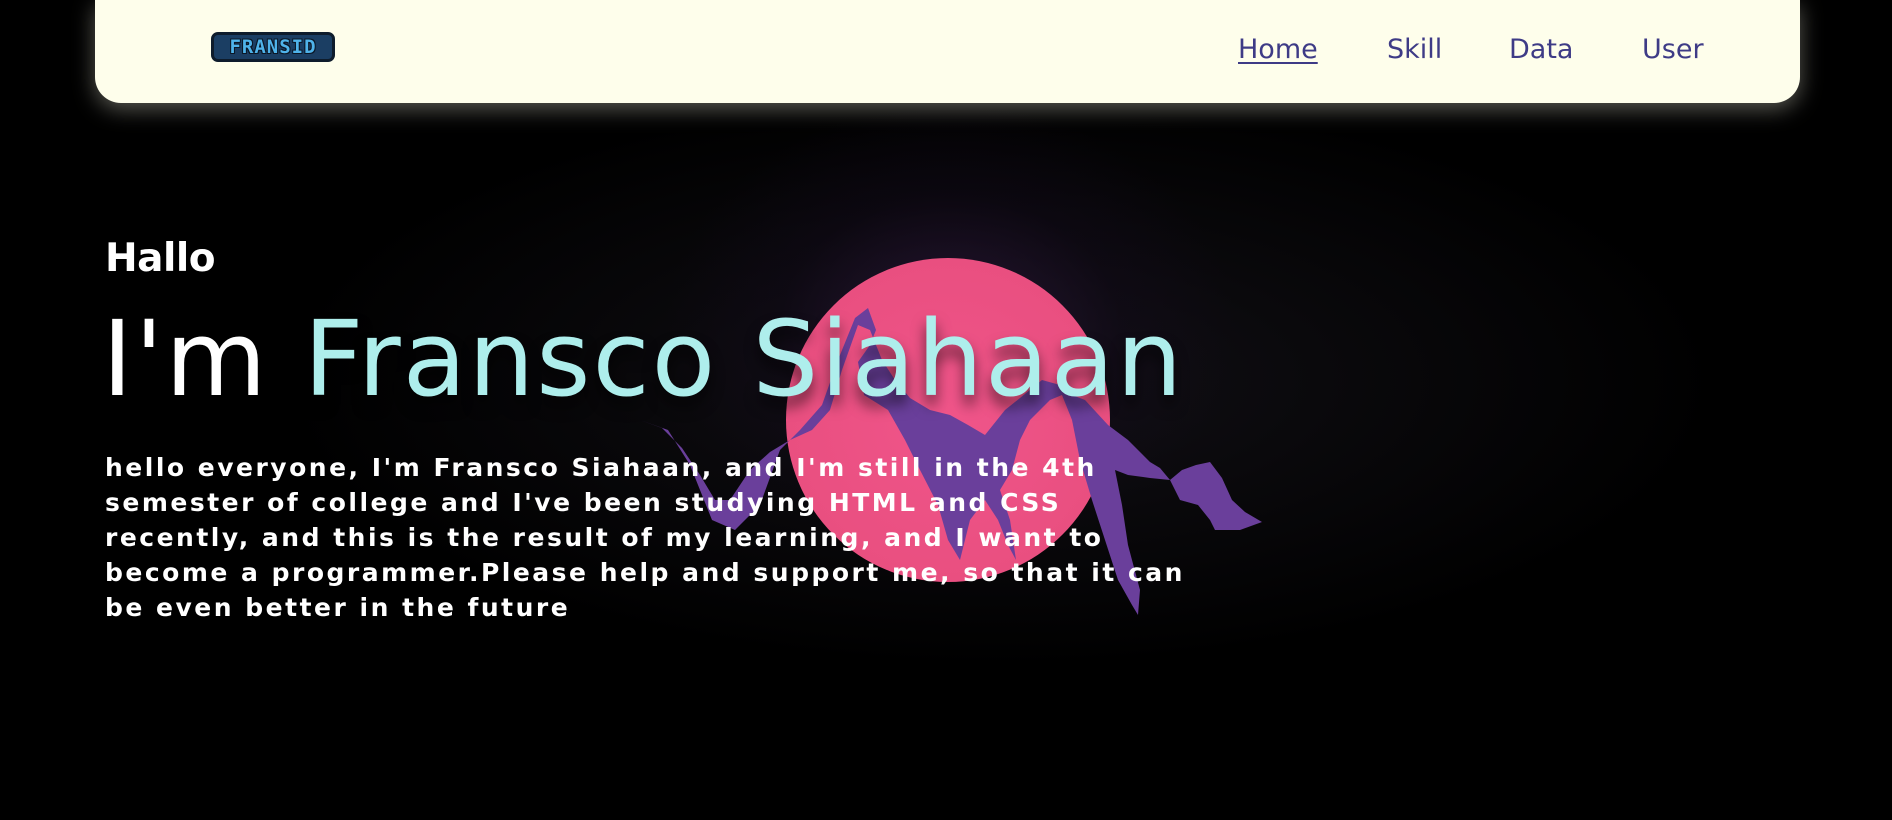  I want to click on site-logo: FRANSID, so click(273, 47).